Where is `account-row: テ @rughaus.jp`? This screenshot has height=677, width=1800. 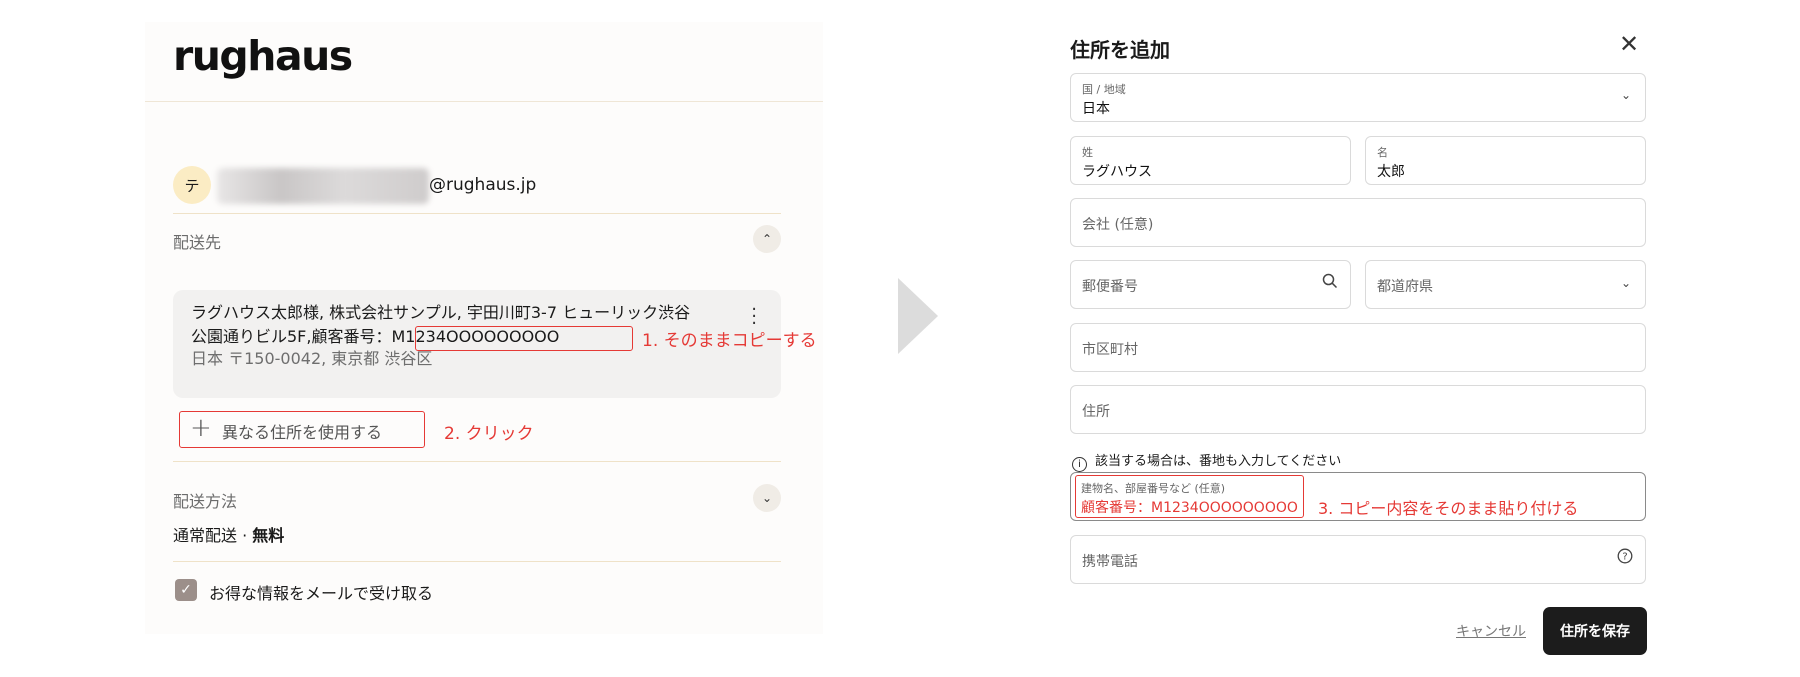 account-row: テ @rughaus.jp is located at coordinates (477, 187).